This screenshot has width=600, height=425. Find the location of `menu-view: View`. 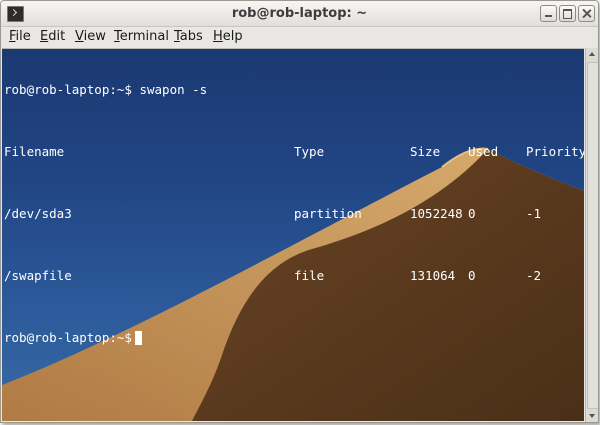

menu-view: View is located at coordinates (90, 36).